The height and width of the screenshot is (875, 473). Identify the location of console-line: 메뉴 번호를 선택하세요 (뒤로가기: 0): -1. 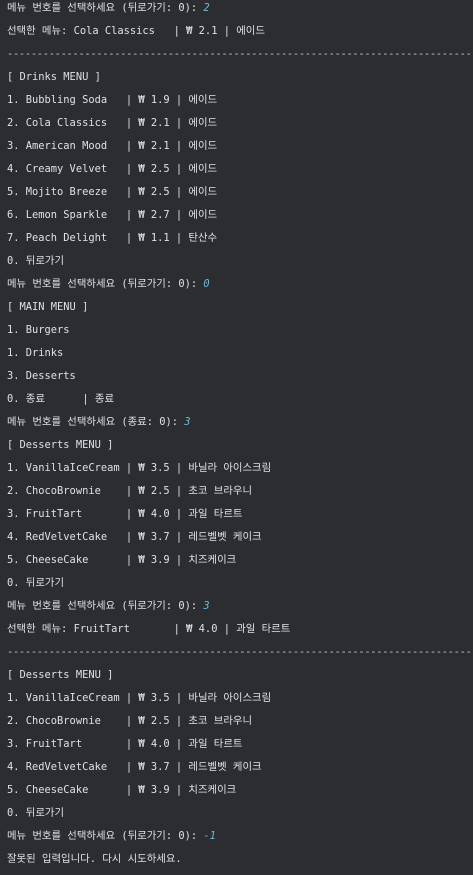
(240, 840).